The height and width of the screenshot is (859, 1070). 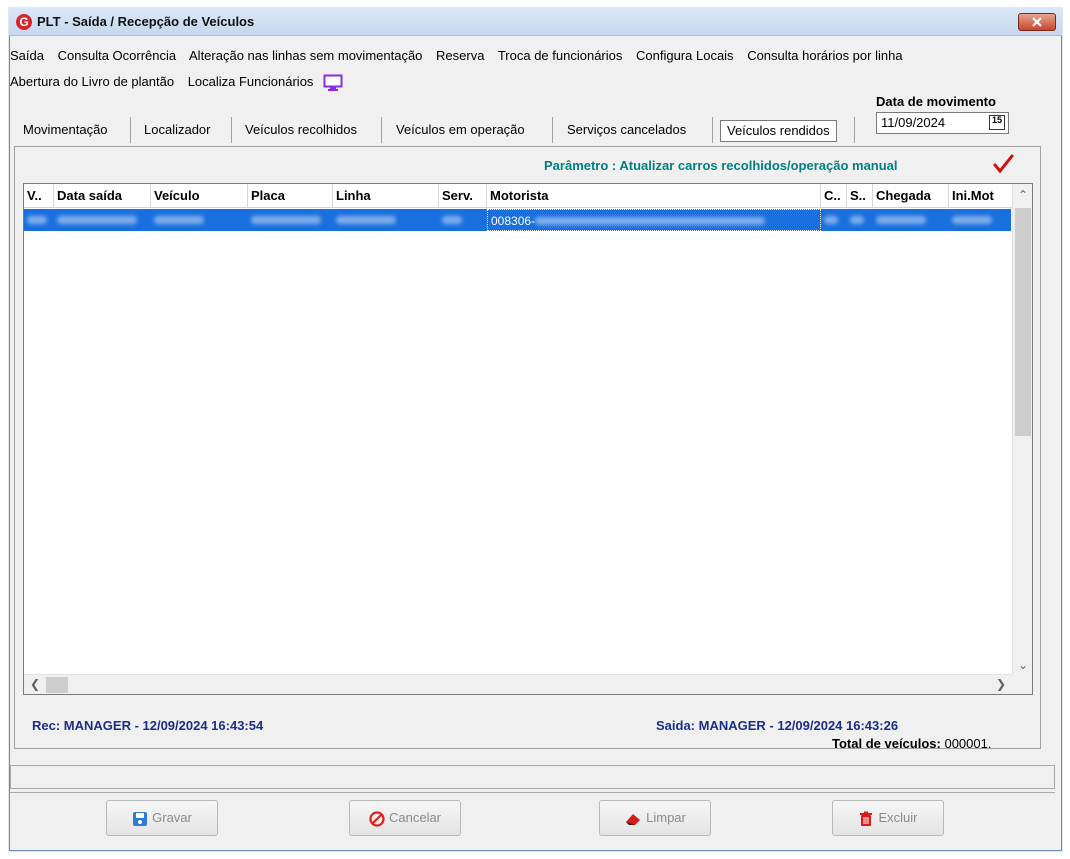 What do you see at coordinates (1003, 164) in the screenshot?
I see `checkmark-icon` at bounding box center [1003, 164].